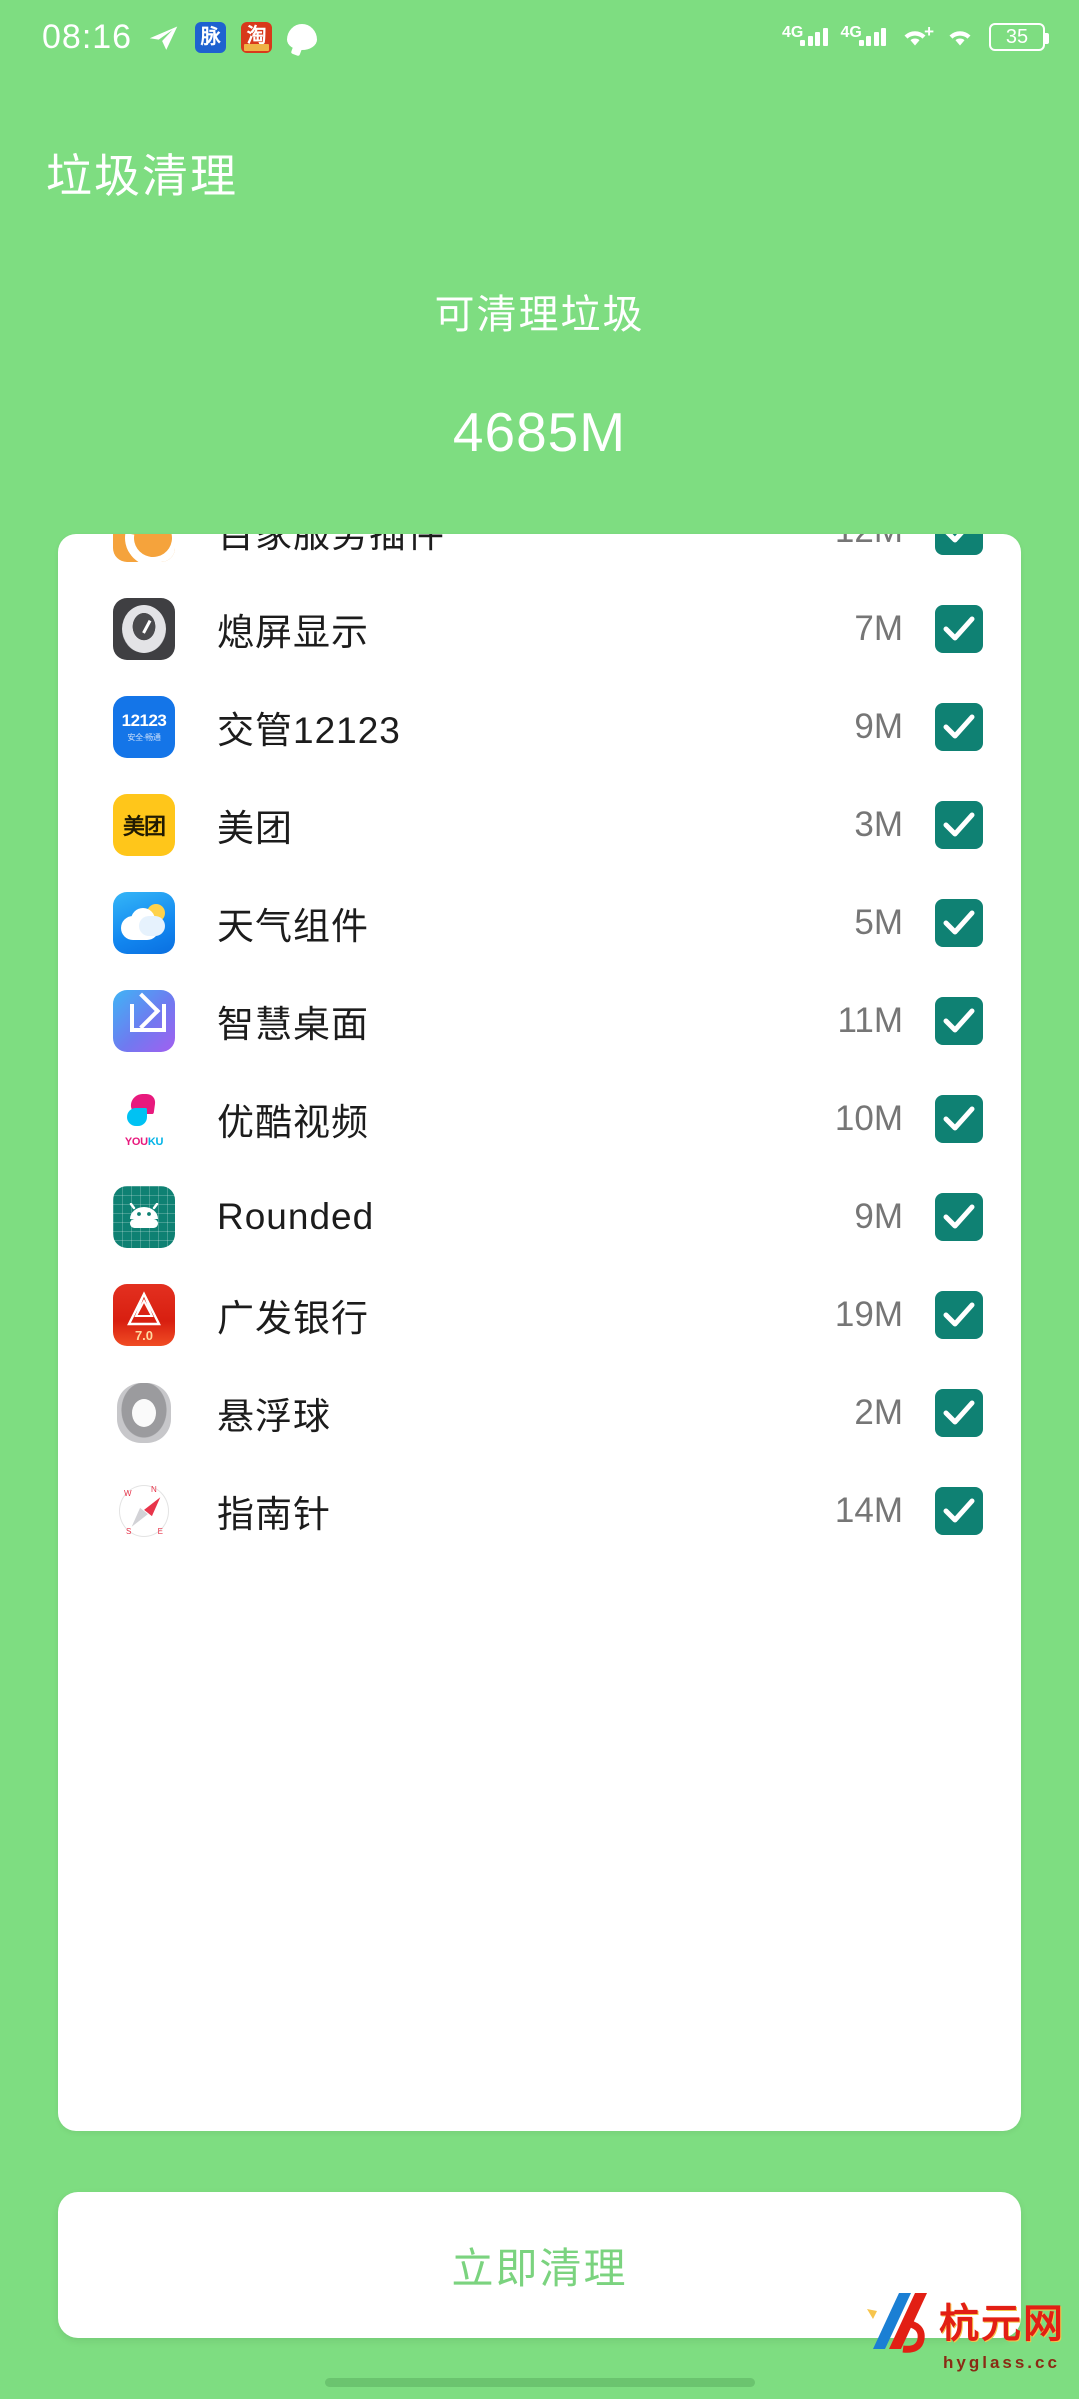 The width and height of the screenshot is (1079, 2399). I want to click on app-size: 5M, so click(878, 922).